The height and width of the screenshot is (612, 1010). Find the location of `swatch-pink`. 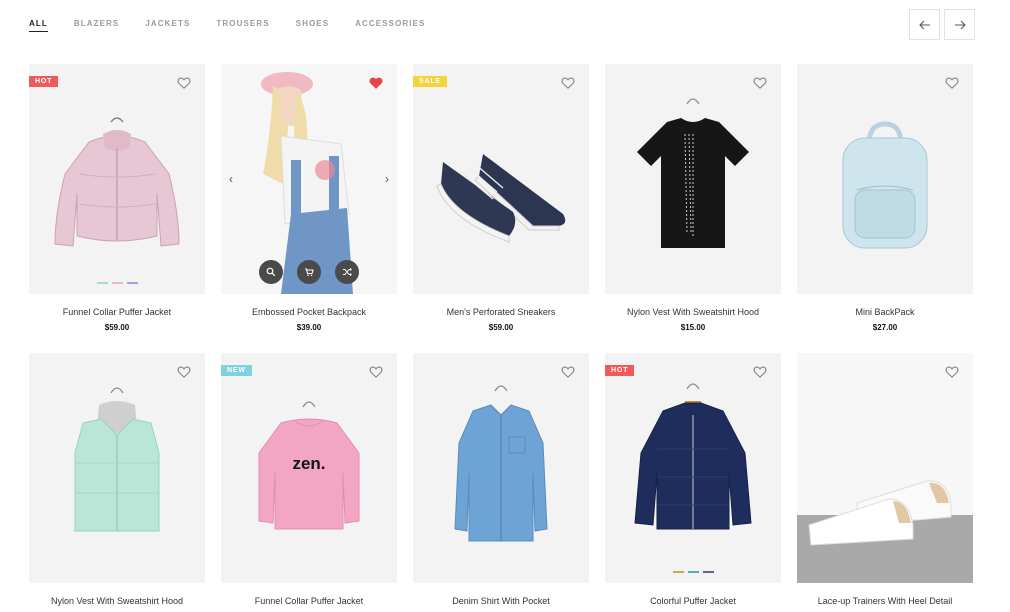

swatch-pink is located at coordinates (117, 283).